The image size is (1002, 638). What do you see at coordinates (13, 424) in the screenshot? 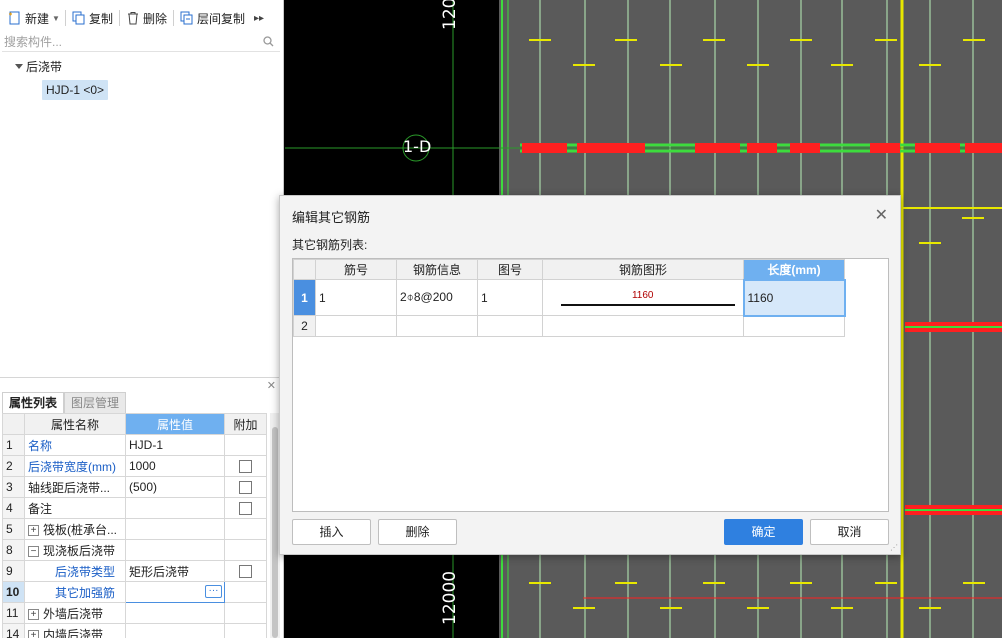
I see `row-number-header` at bounding box center [13, 424].